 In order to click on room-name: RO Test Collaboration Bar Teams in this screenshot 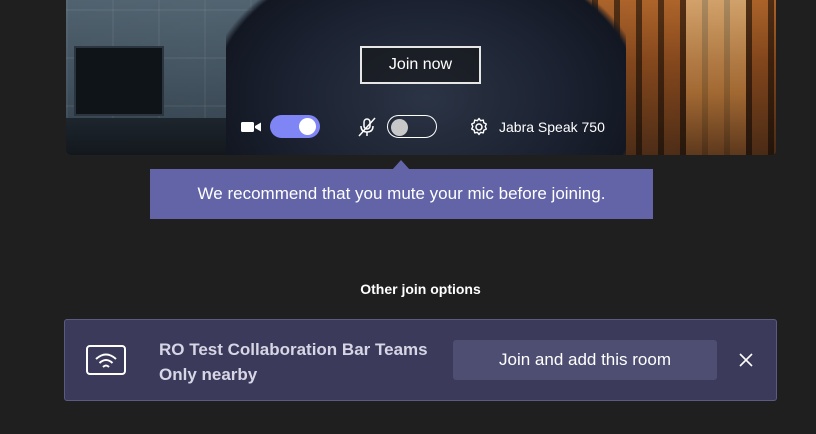, I will do `click(293, 349)`.